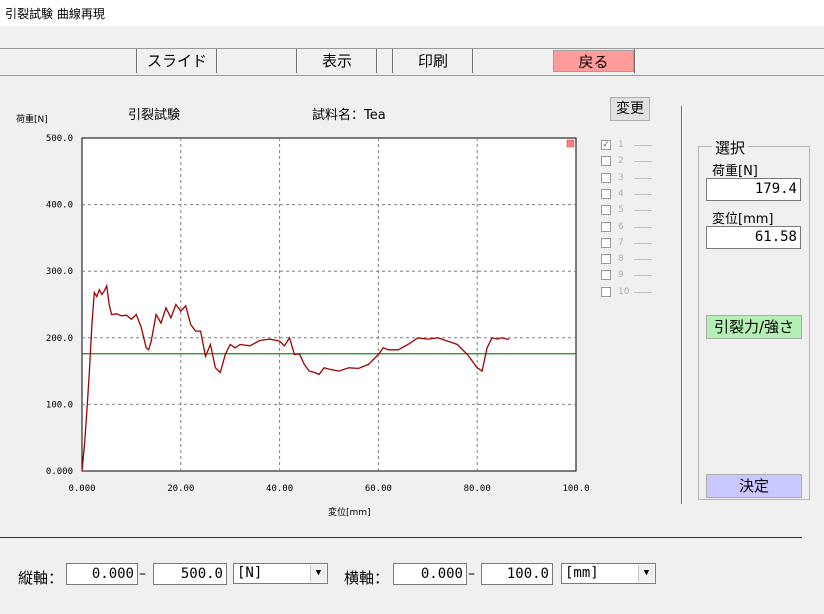 The height and width of the screenshot is (614, 824). I want to click on horizontal-unit-select: [mm] ▼, so click(608, 573).